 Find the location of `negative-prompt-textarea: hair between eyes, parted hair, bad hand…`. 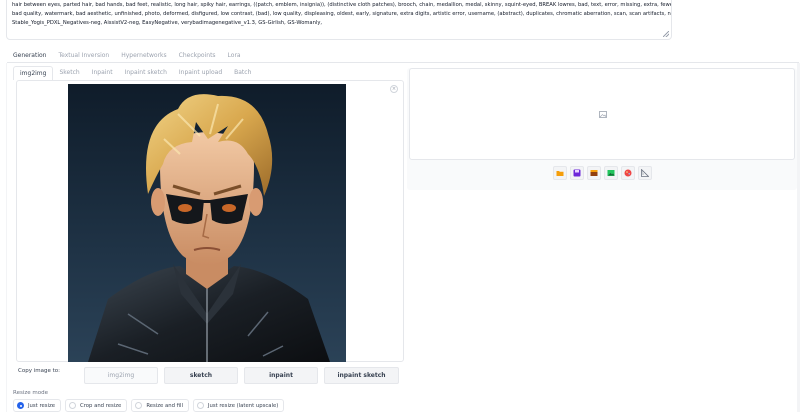

negative-prompt-textarea: hair between eyes, parted hair, bad hand… is located at coordinates (339, 20).